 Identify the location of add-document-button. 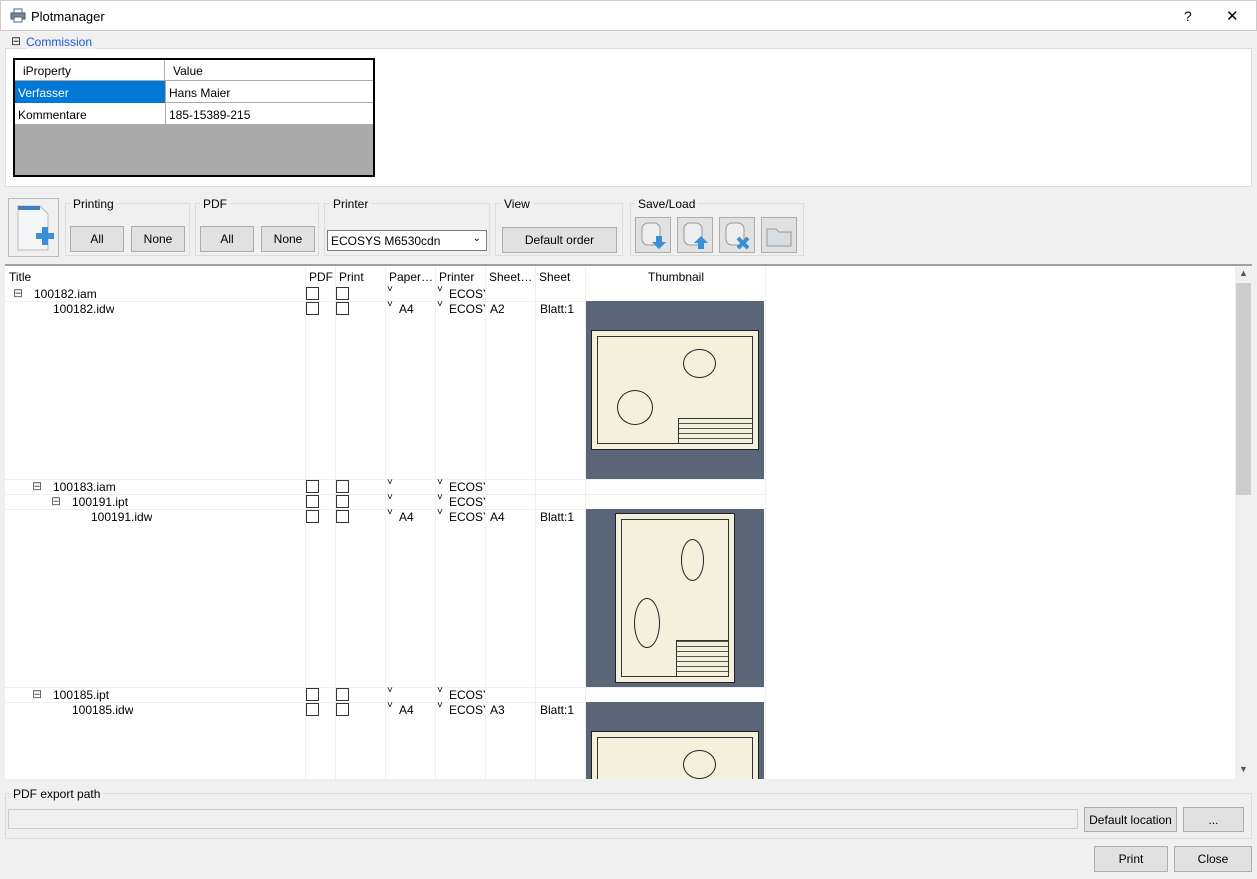
(33, 227).